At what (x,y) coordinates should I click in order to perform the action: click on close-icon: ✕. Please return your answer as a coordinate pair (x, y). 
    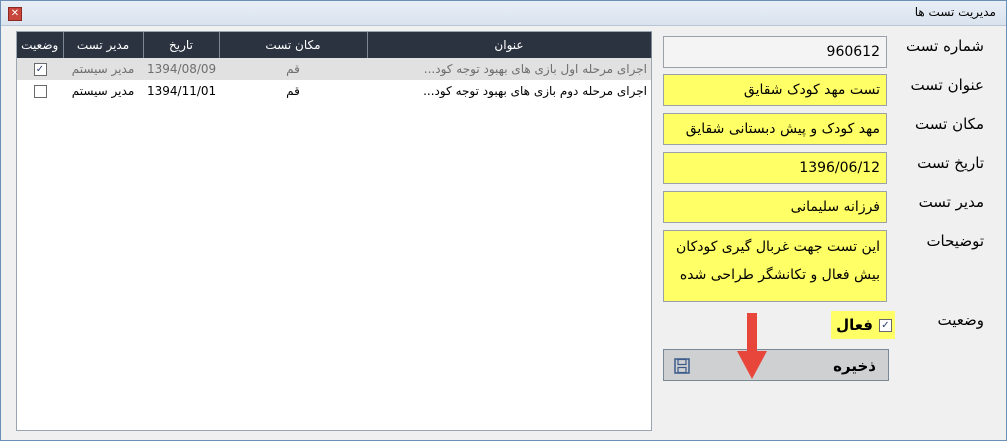
    Looking at the image, I should click on (15, 14).